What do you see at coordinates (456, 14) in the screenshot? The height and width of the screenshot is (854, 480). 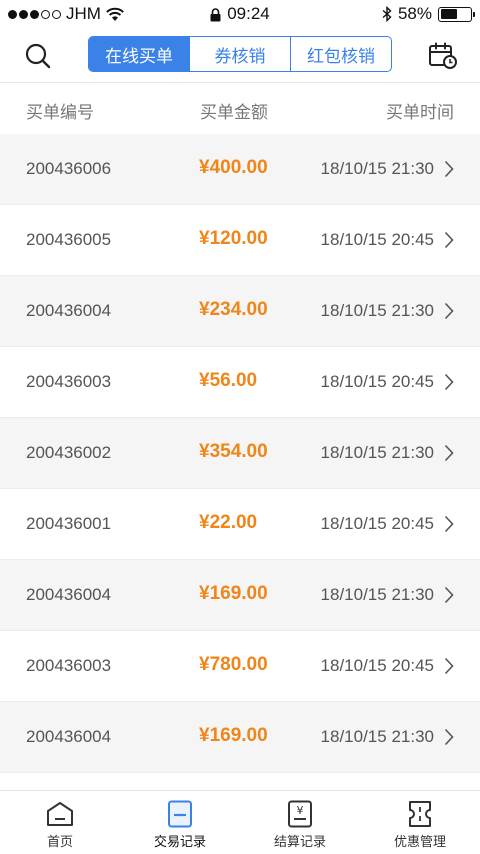 I see `battery-icon` at bounding box center [456, 14].